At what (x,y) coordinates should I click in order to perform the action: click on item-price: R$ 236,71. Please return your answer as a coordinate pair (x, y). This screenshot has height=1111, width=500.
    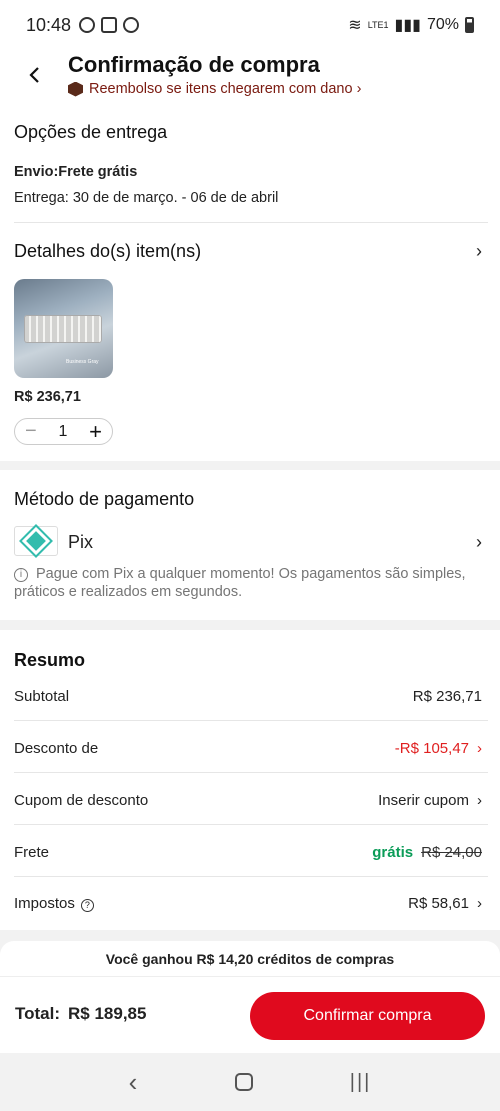
    Looking at the image, I should click on (47, 397).